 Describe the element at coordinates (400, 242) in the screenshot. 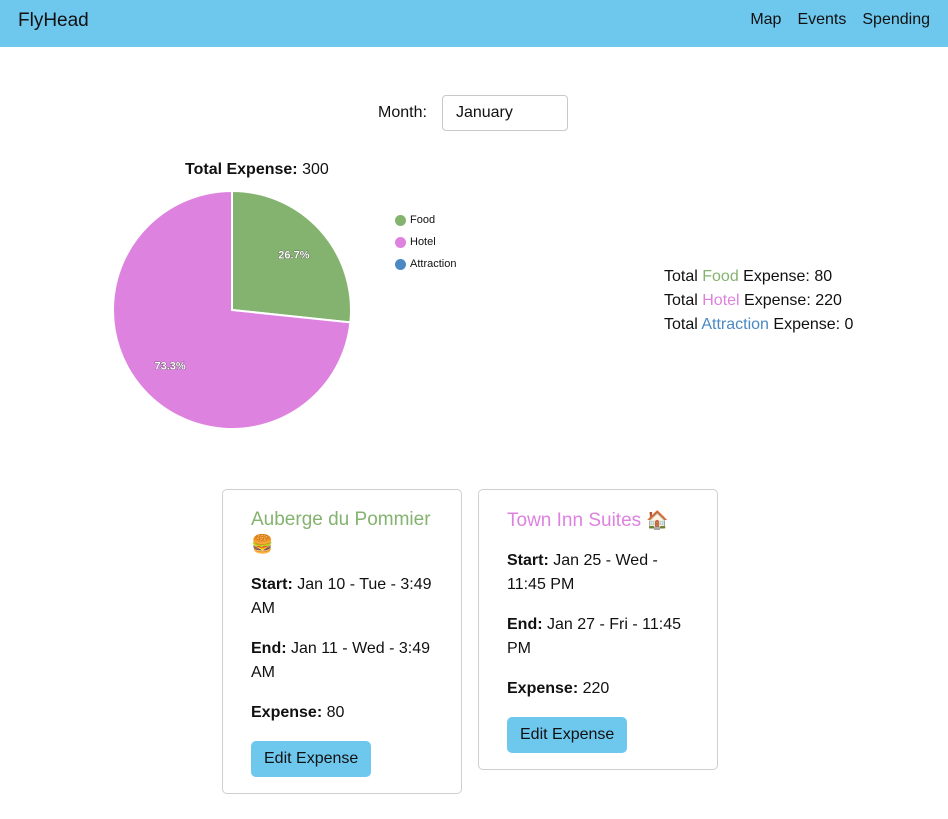

I see `legend-dot-hotel` at that location.